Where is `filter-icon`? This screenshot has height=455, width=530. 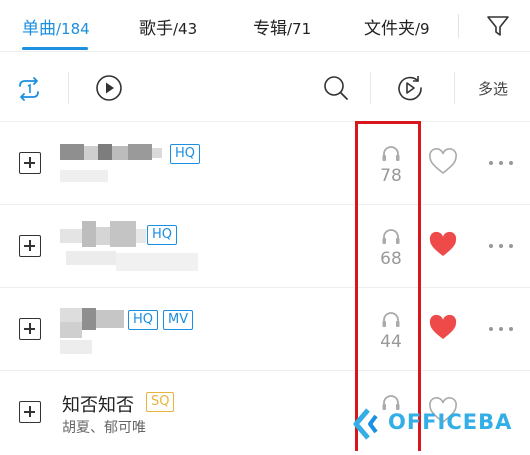 filter-icon is located at coordinates (498, 26).